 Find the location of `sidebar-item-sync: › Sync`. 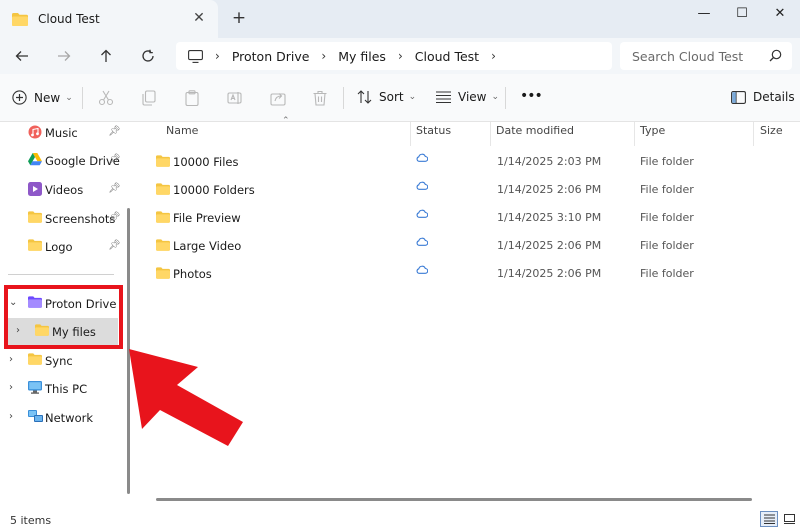

sidebar-item-sync: › Sync is located at coordinates (62, 361).